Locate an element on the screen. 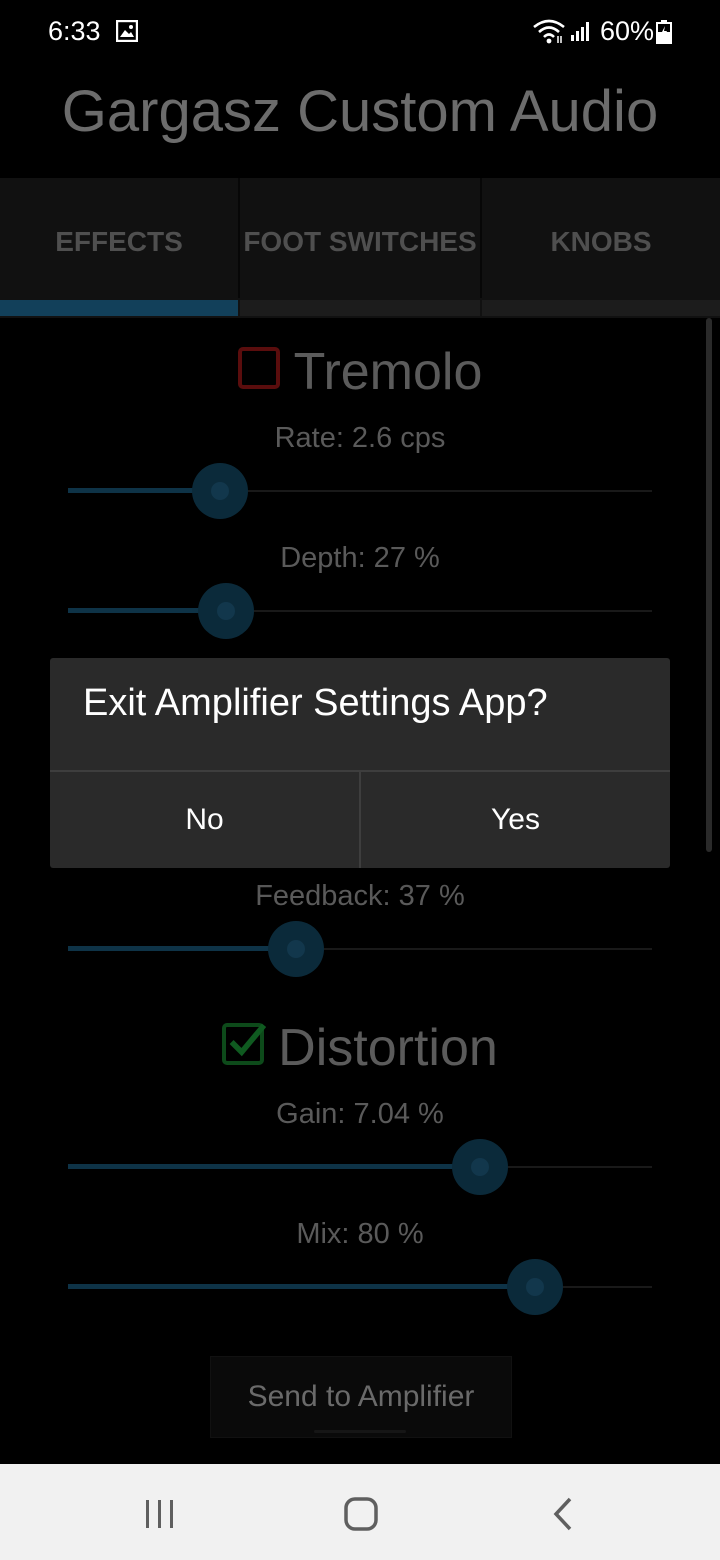  mix-slider is located at coordinates (360, 1287).